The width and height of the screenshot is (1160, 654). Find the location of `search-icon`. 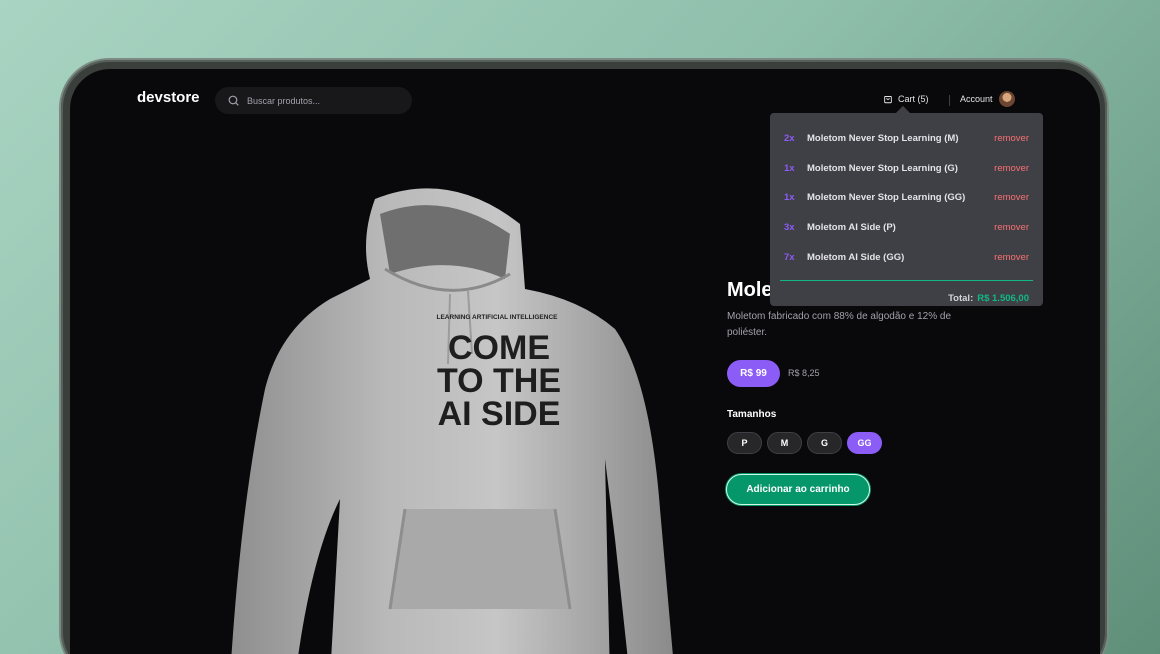

search-icon is located at coordinates (233, 100).